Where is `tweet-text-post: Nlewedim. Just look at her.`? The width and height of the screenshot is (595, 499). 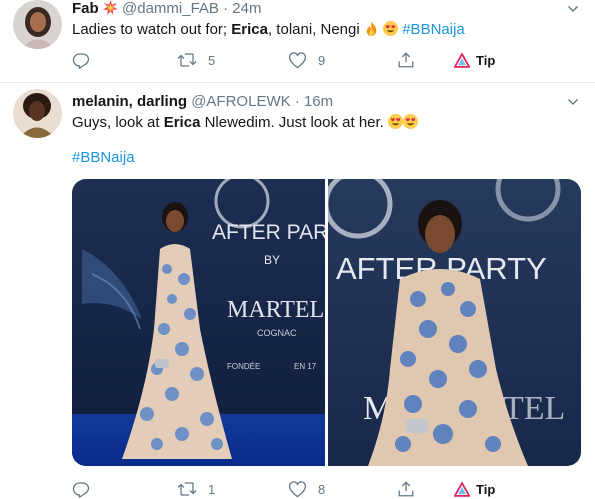
tweet-text-post: Nlewedim. Just look at her. is located at coordinates (294, 122).